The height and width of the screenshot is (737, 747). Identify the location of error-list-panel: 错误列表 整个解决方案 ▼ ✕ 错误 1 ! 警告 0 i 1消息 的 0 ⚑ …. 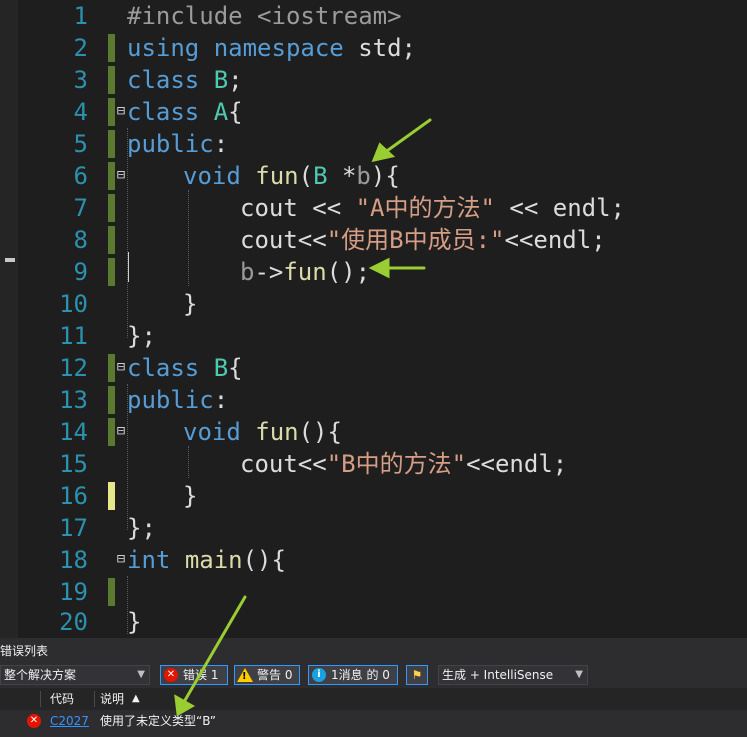
(373, 687).